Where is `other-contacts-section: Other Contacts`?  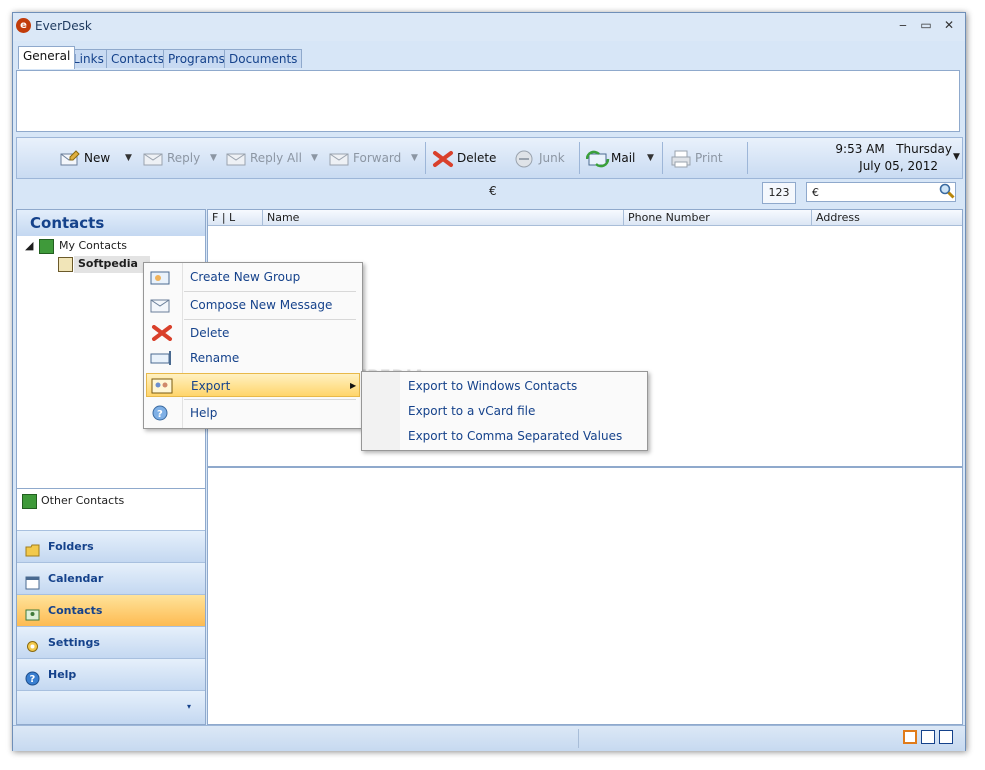
other-contacts-section: Other Contacts is located at coordinates (111, 507).